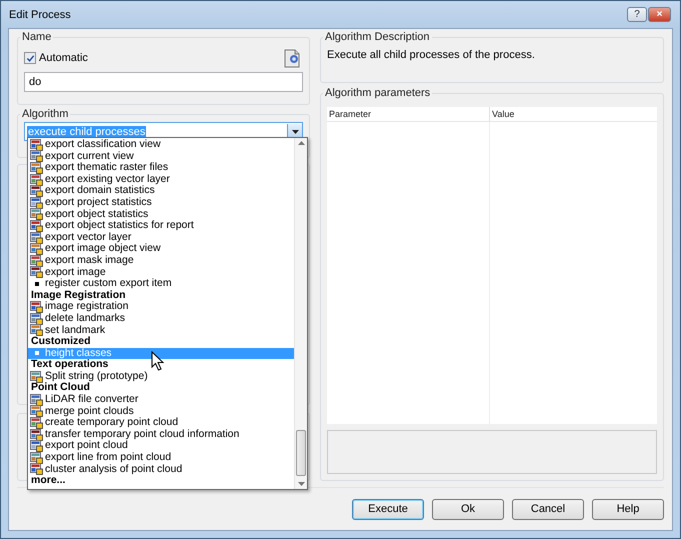 The image size is (681, 539). What do you see at coordinates (161, 284) in the screenshot?
I see `list-item: register custom export item` at bounding box center [161, 284].